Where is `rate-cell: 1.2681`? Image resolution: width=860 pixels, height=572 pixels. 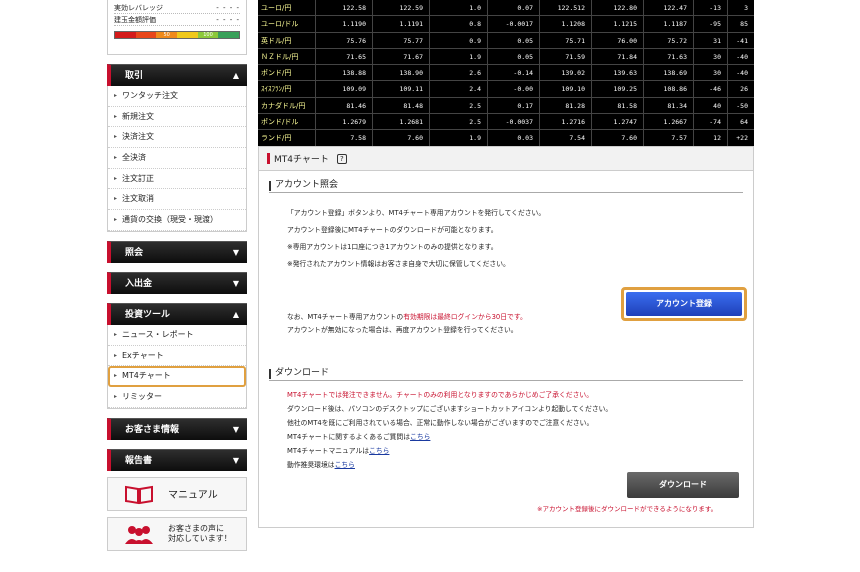
rate-cell: 1.2681 is located at coordinates (401, 122).